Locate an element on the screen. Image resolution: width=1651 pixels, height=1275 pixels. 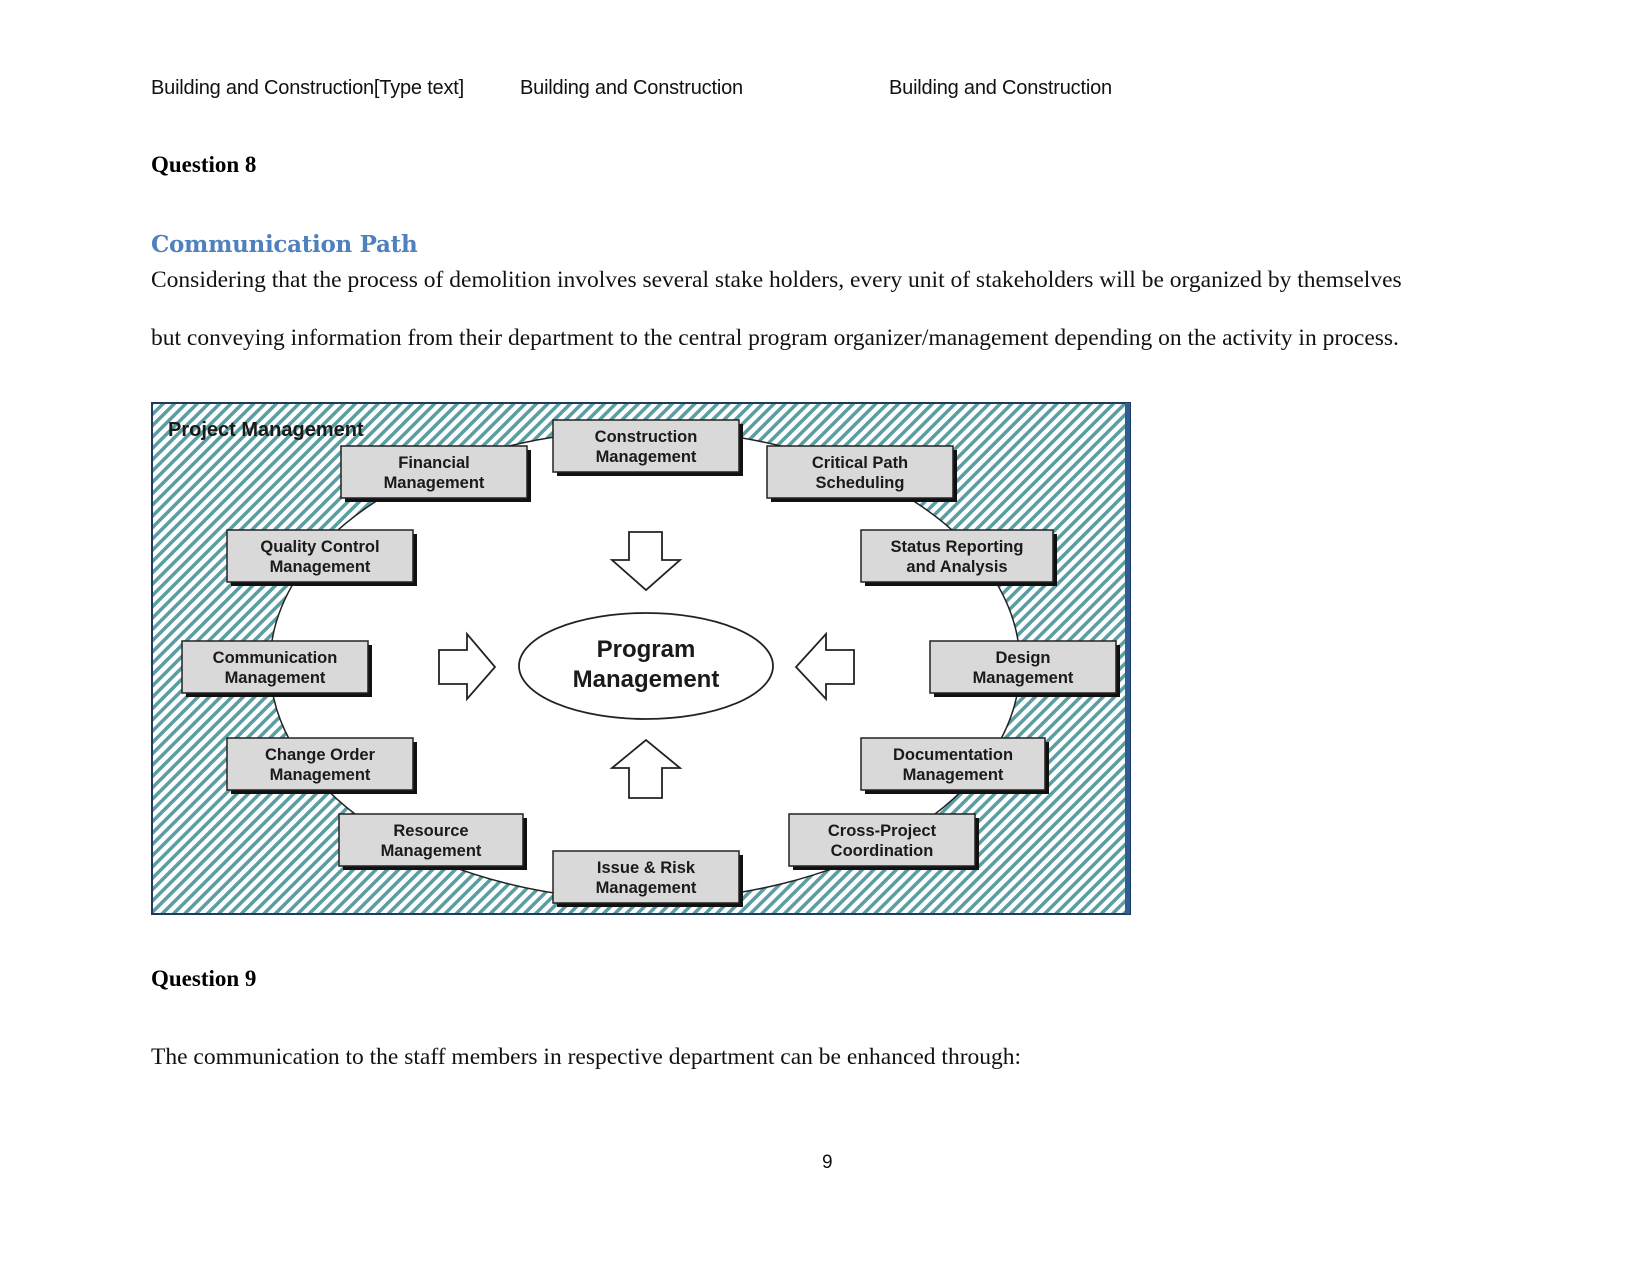
node-label-line-1: Resource is located at coordinates (430, 831).